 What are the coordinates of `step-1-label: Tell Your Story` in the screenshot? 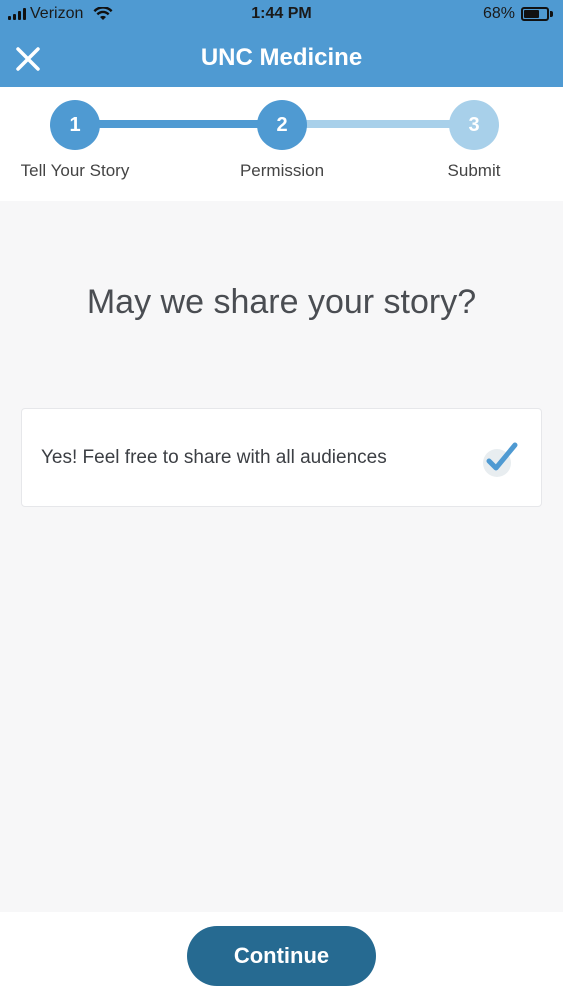 It's located at (75, 170).